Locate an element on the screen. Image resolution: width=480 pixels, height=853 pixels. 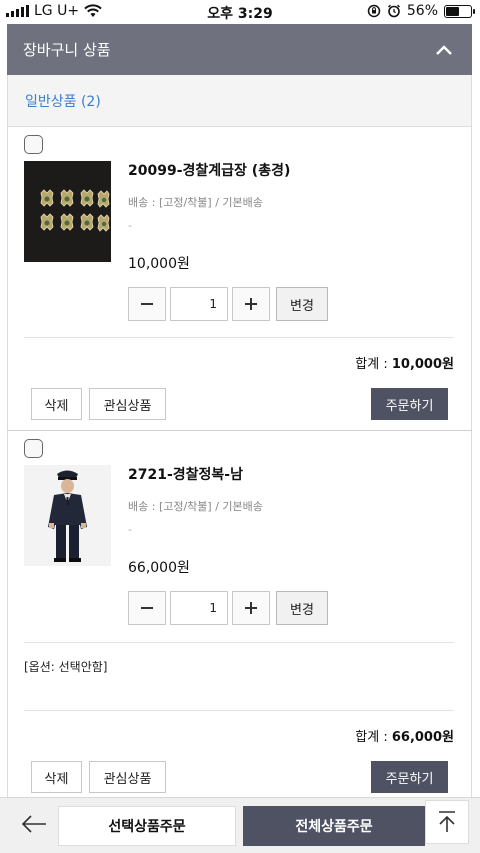
item-total-value: 10,000원 is located at coordinates (422, 364).